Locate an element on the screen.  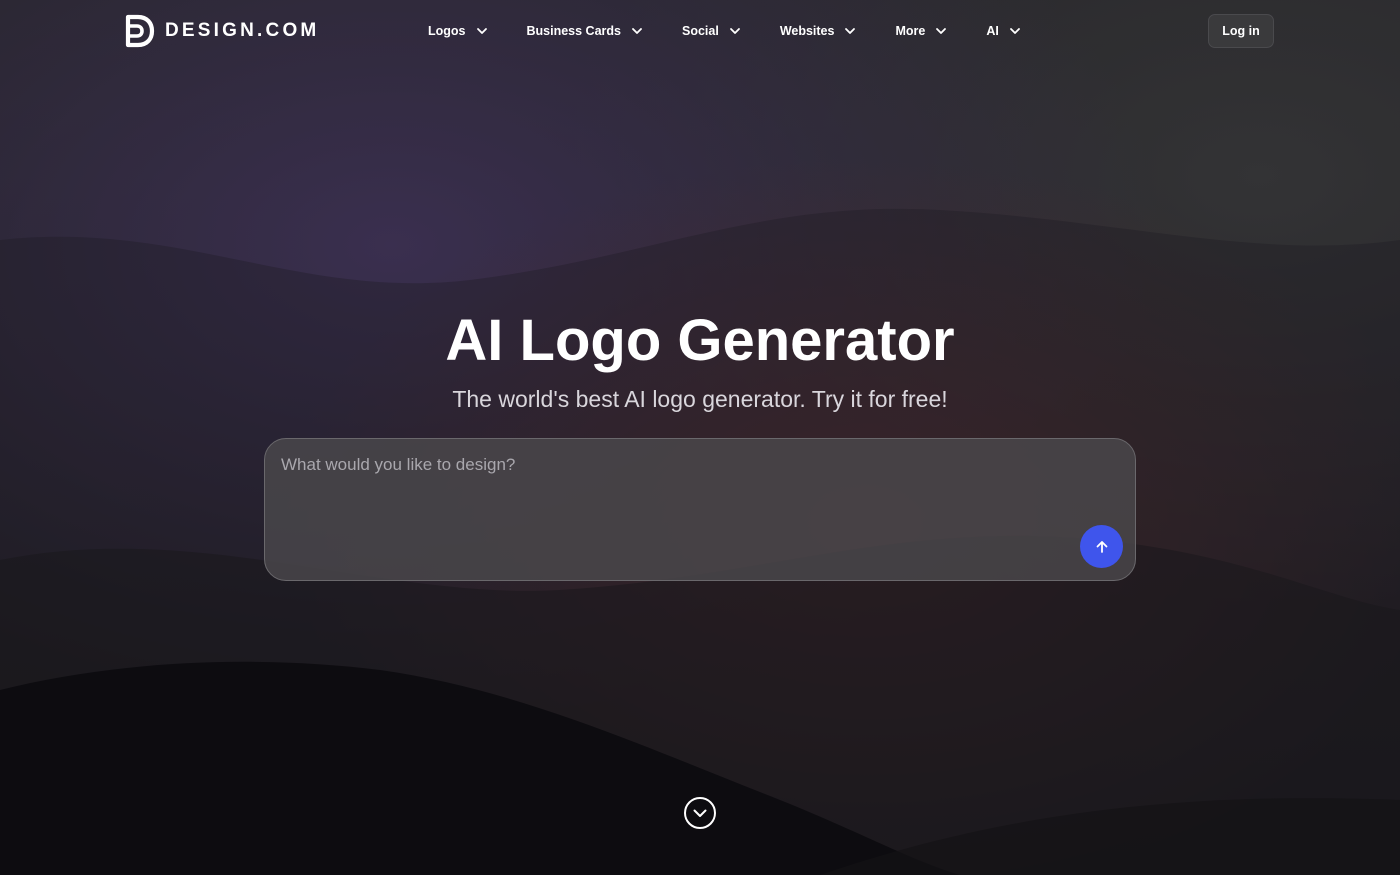
design-prompt-input is located at coordinates (671, 508).